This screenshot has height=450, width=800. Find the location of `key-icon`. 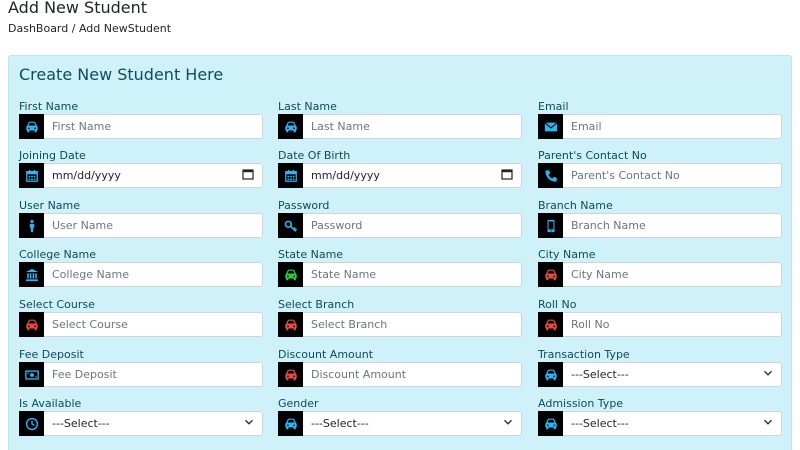

key-icon is located at coordinates (290, 225).